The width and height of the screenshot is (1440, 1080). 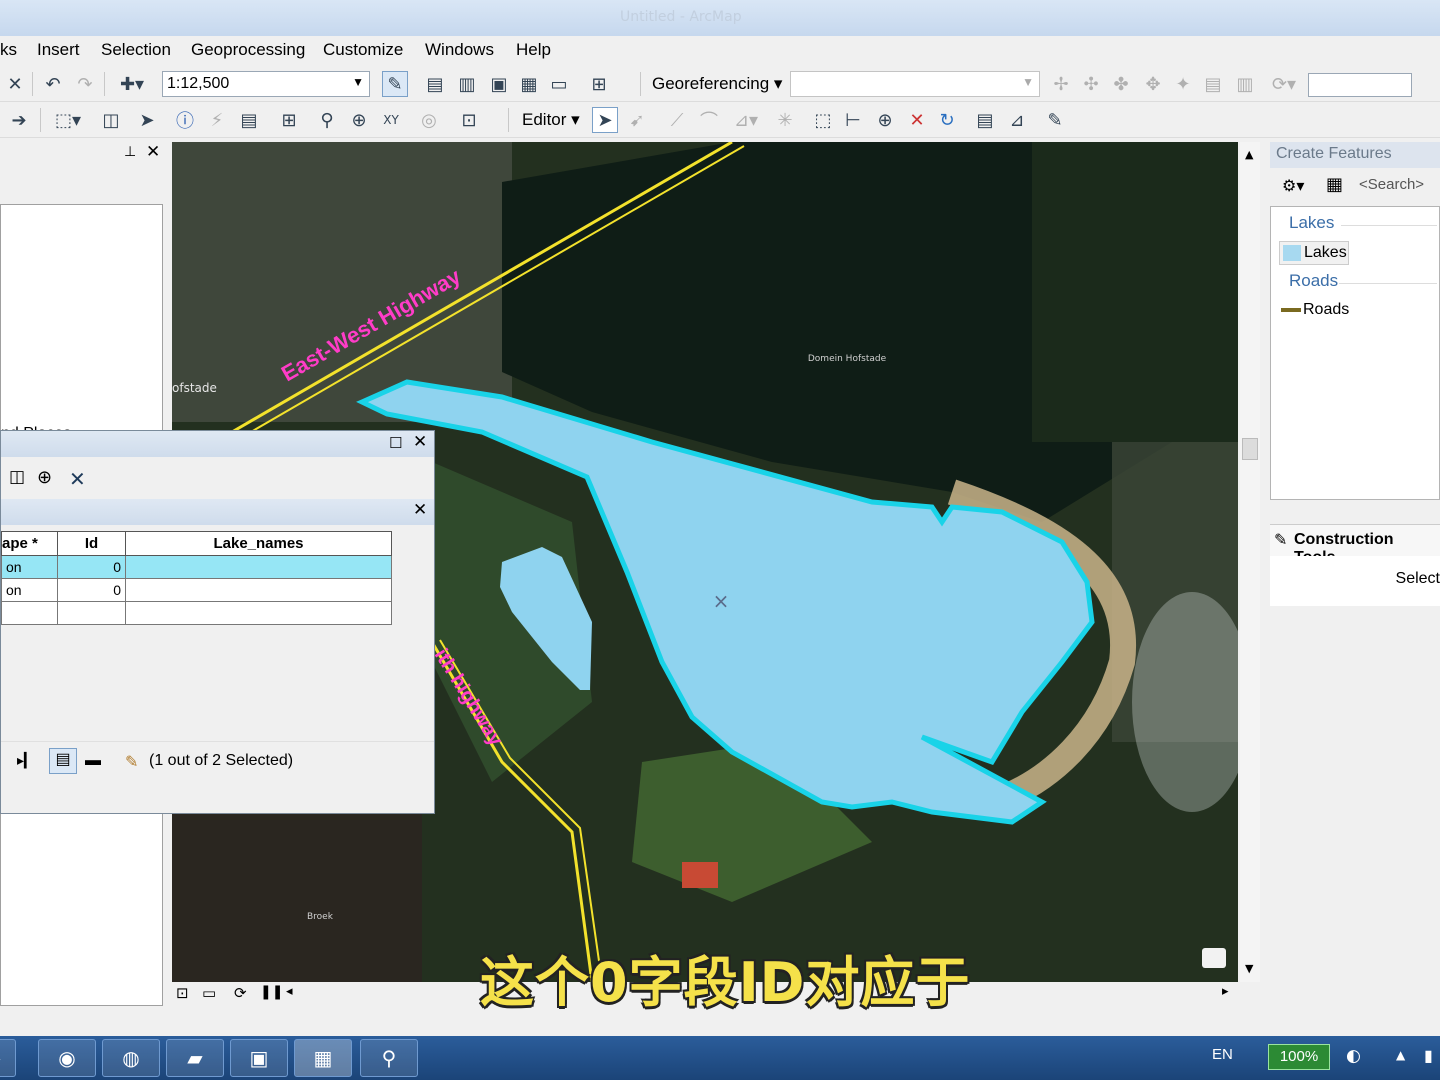 I want to click on edit-vertices-icon: ⬚, so click(x=823, y=120).